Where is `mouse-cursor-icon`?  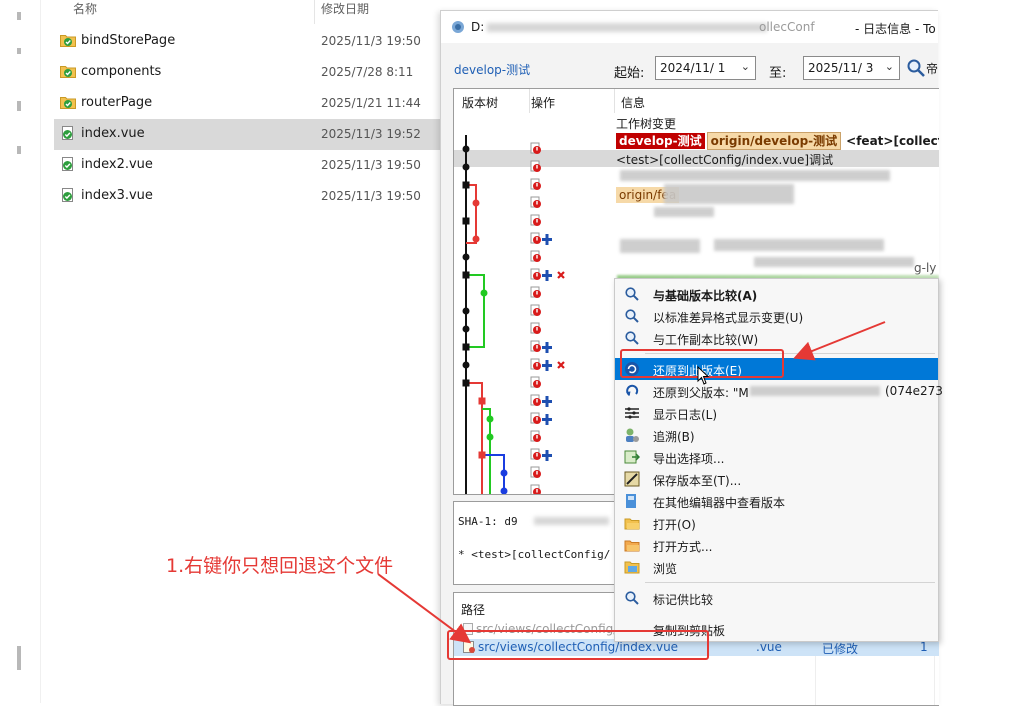
mouse-cursor-icon is located at coordinates (703, 375).